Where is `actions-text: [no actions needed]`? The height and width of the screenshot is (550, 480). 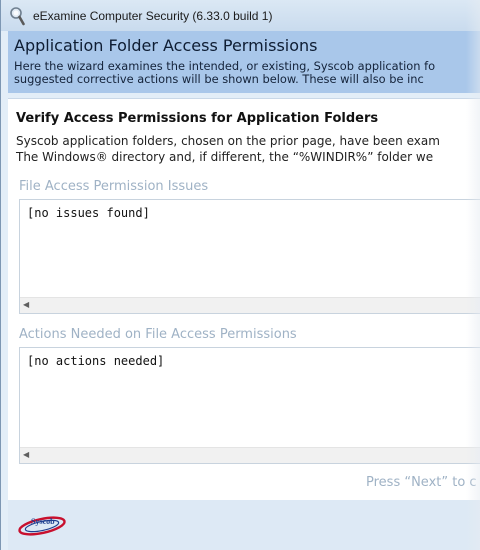
actions-text: [no actions needed] is located at coordinates (96, 361).